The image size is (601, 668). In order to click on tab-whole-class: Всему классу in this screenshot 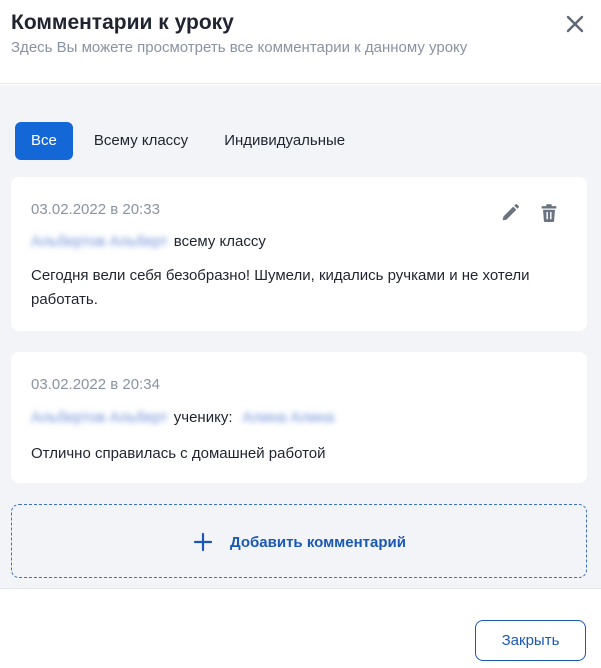, I will do `click(141, 141)`.